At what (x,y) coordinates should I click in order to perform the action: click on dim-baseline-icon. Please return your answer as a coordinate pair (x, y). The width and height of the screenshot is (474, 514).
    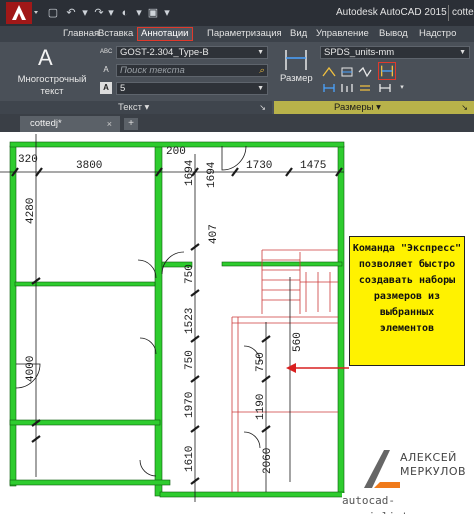
    Looking at the image, I should click on (347, 88).